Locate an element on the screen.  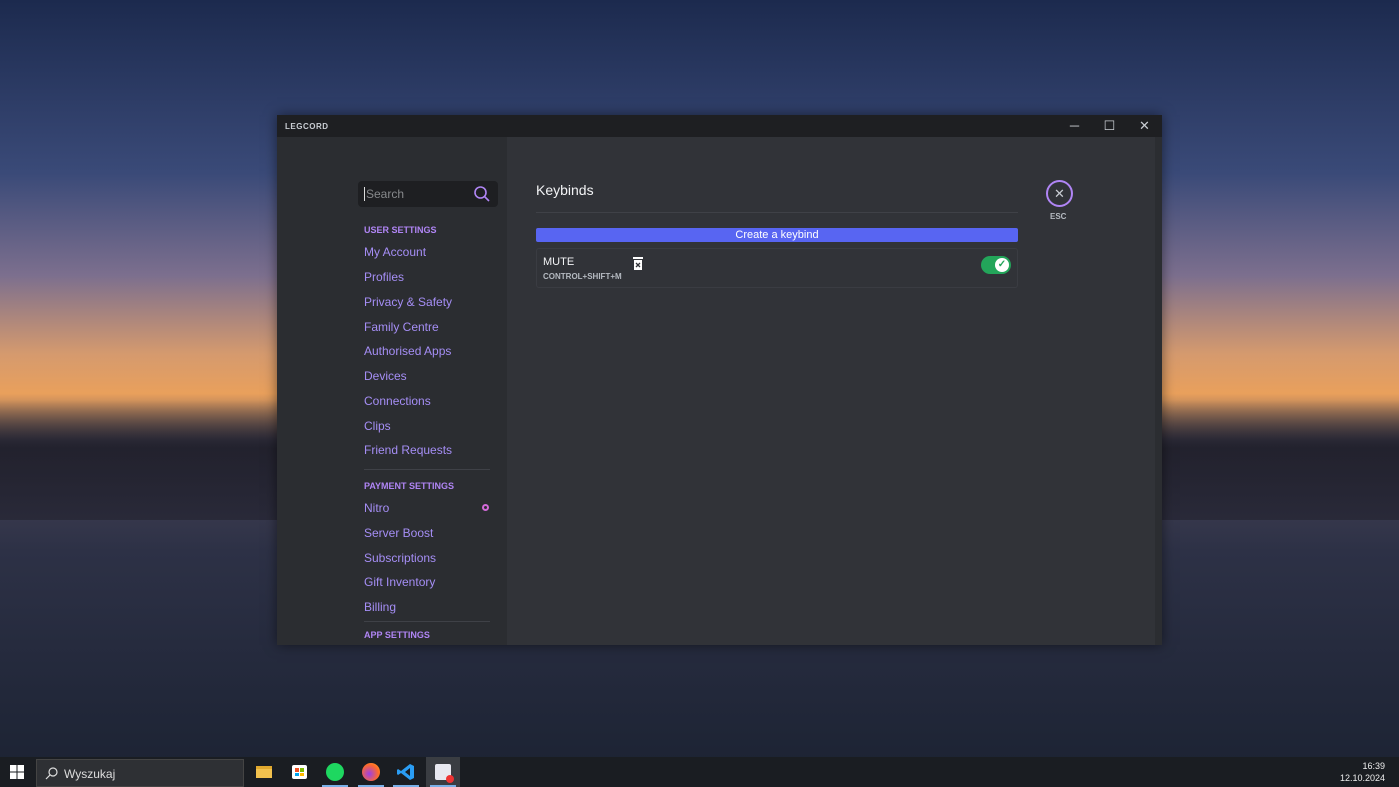
app-logo: LEGCORD is located at coordinates (307, 126).